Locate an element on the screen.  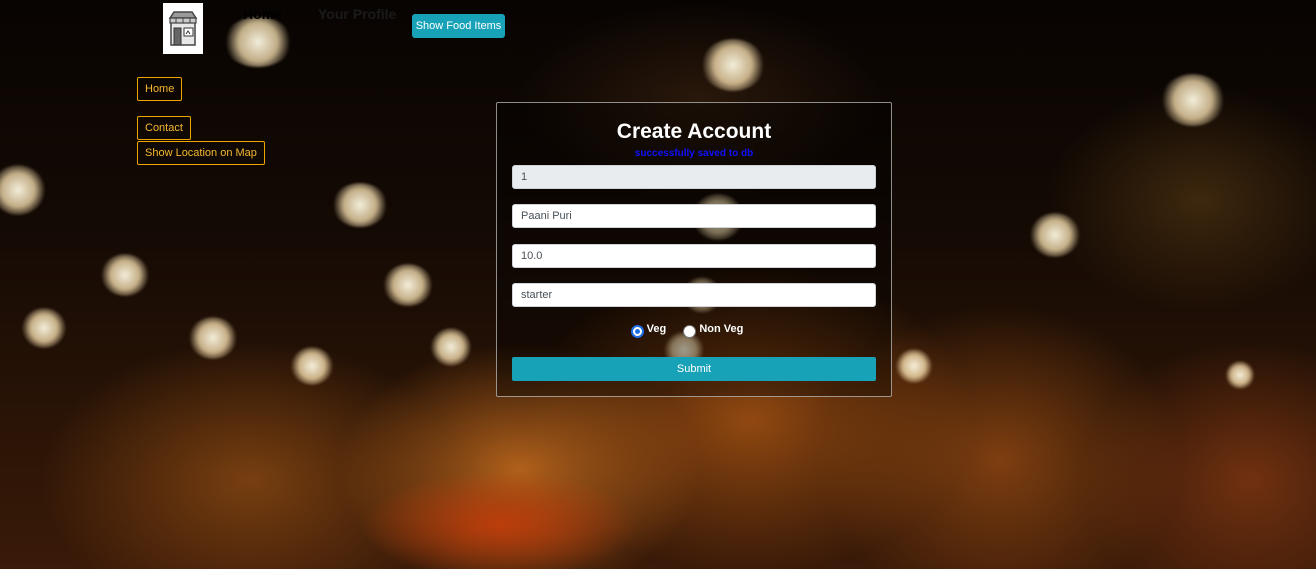
food-name-field is located at coordinates (694, 216).